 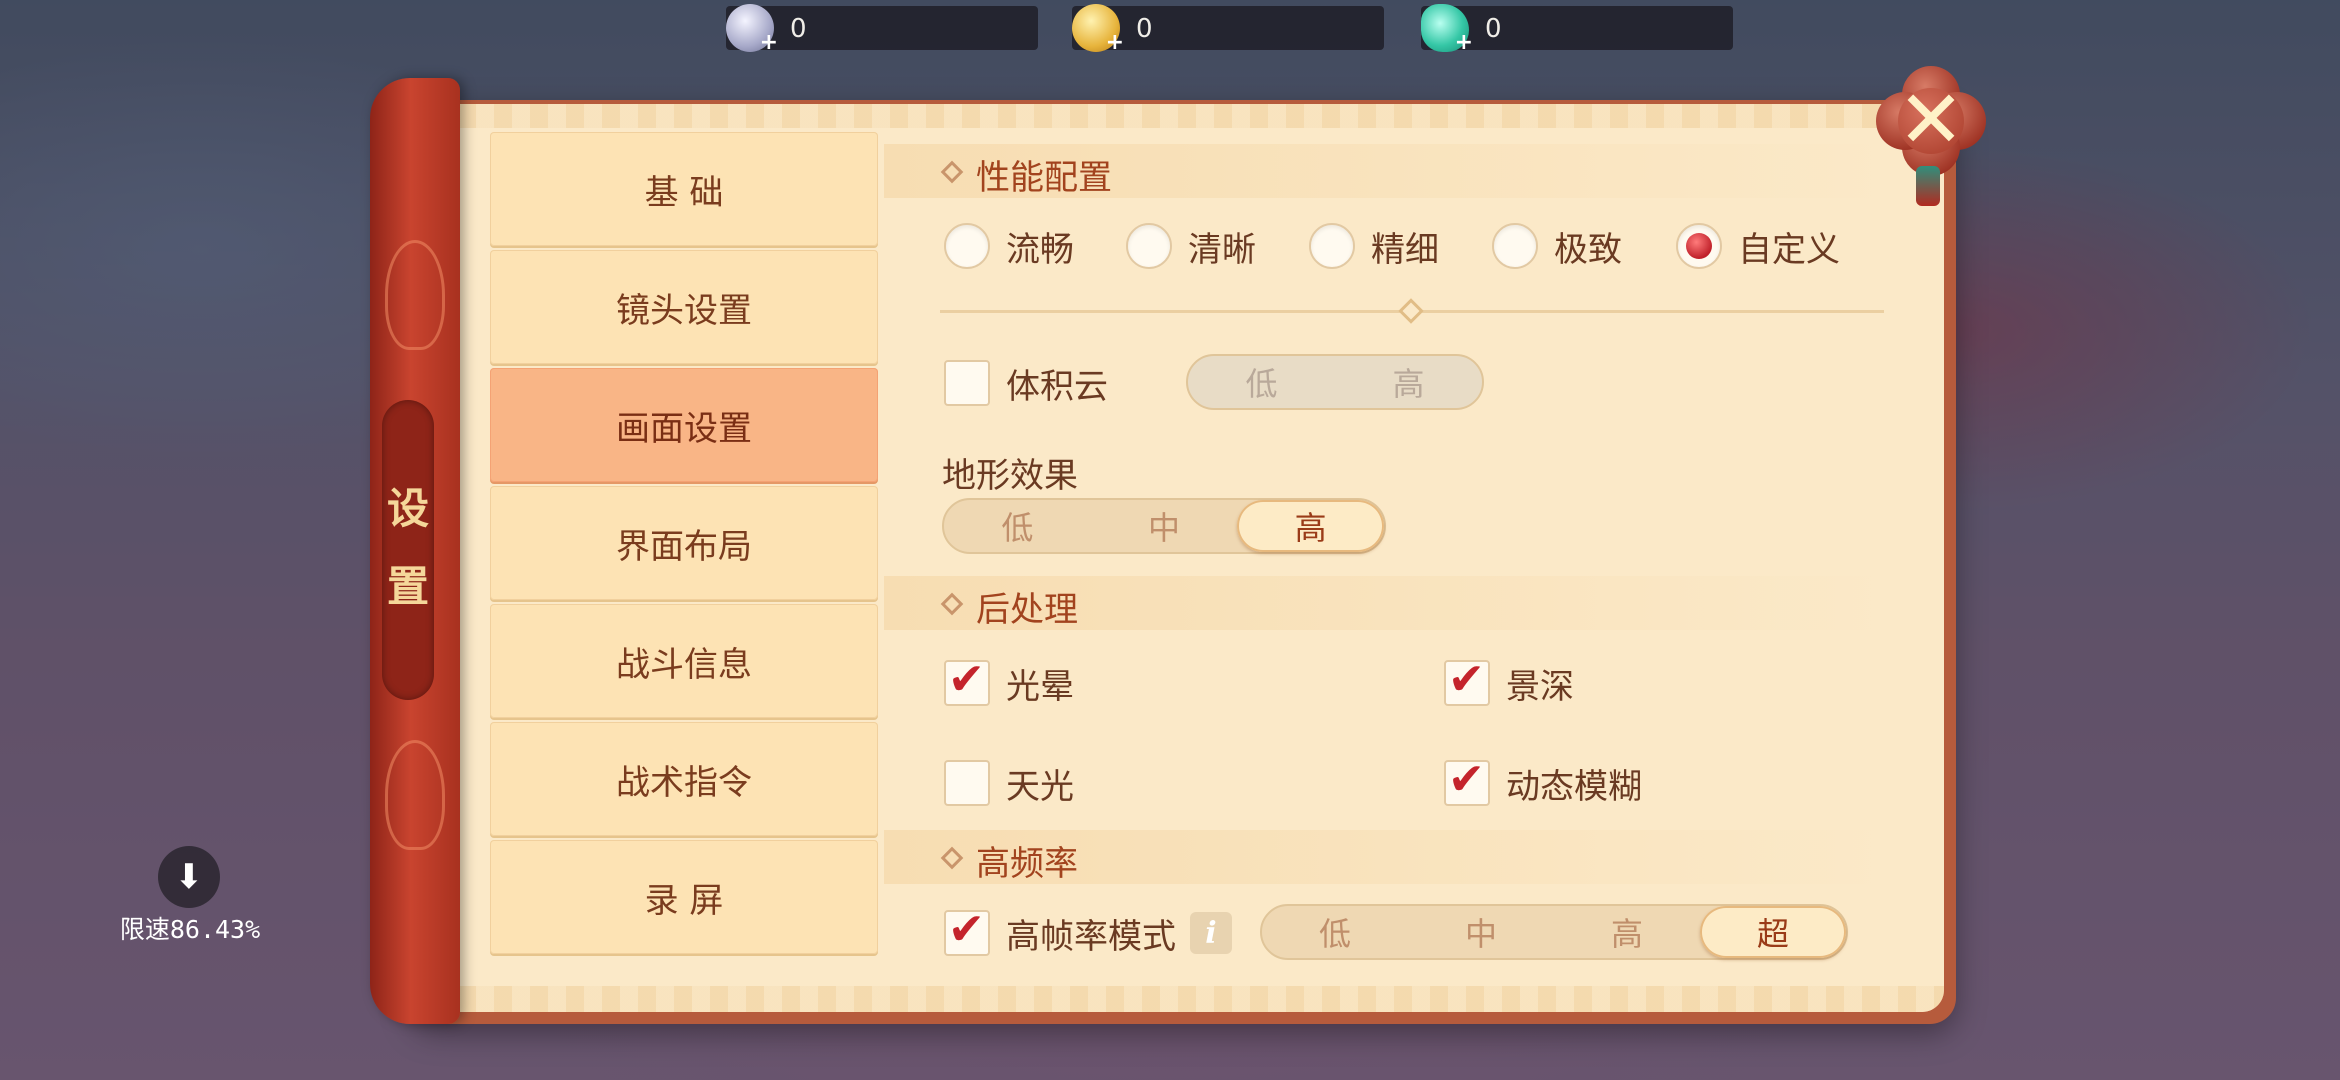 I want to click on depth-of-field-checkbox, so click(x=1467, y=680).